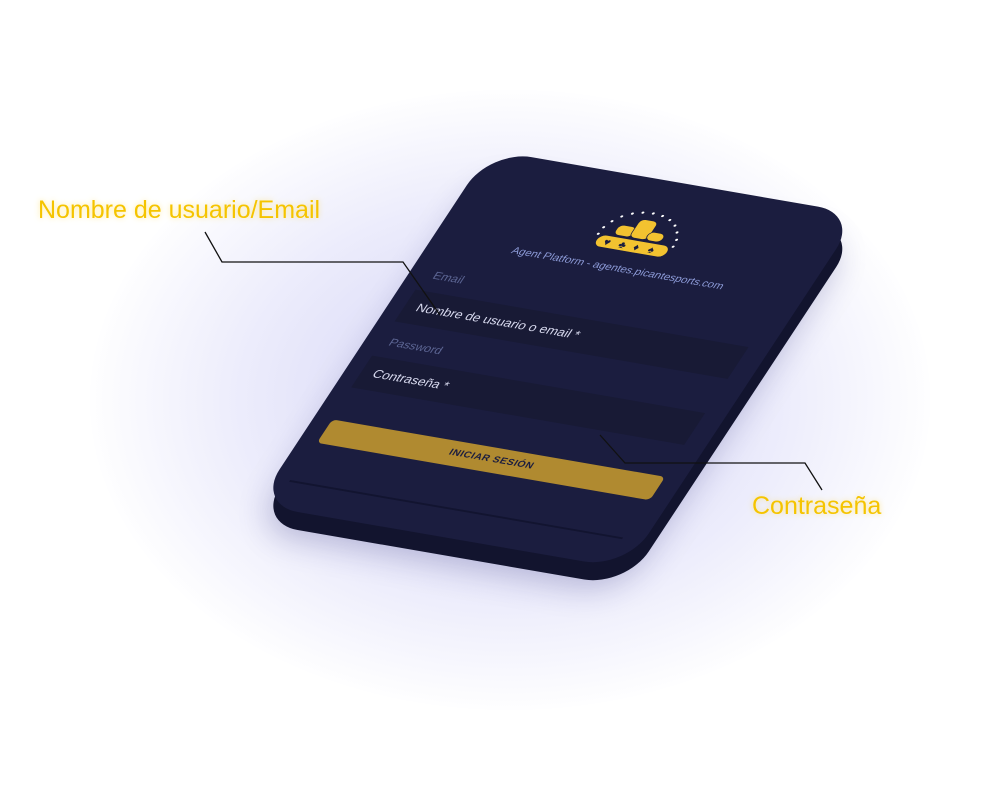 The image size is (983, 789). What do you see at coordinates (179, 210) in the screenshot?
I see `username-callout: Nombre de usuario/Email` at bounding box center [179, 210].